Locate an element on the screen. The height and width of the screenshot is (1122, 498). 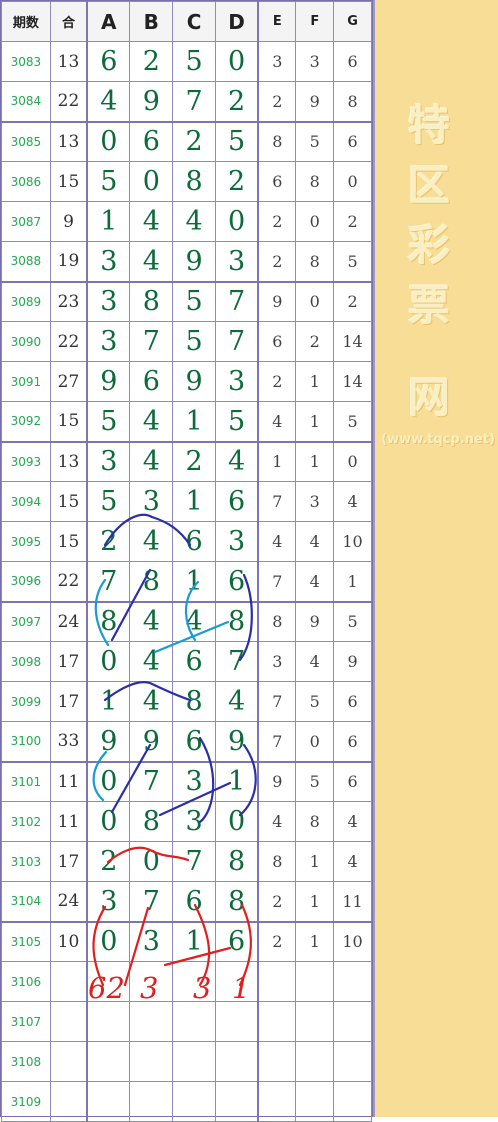
main-cell-c: 9 is located at coordinates (194, 262).